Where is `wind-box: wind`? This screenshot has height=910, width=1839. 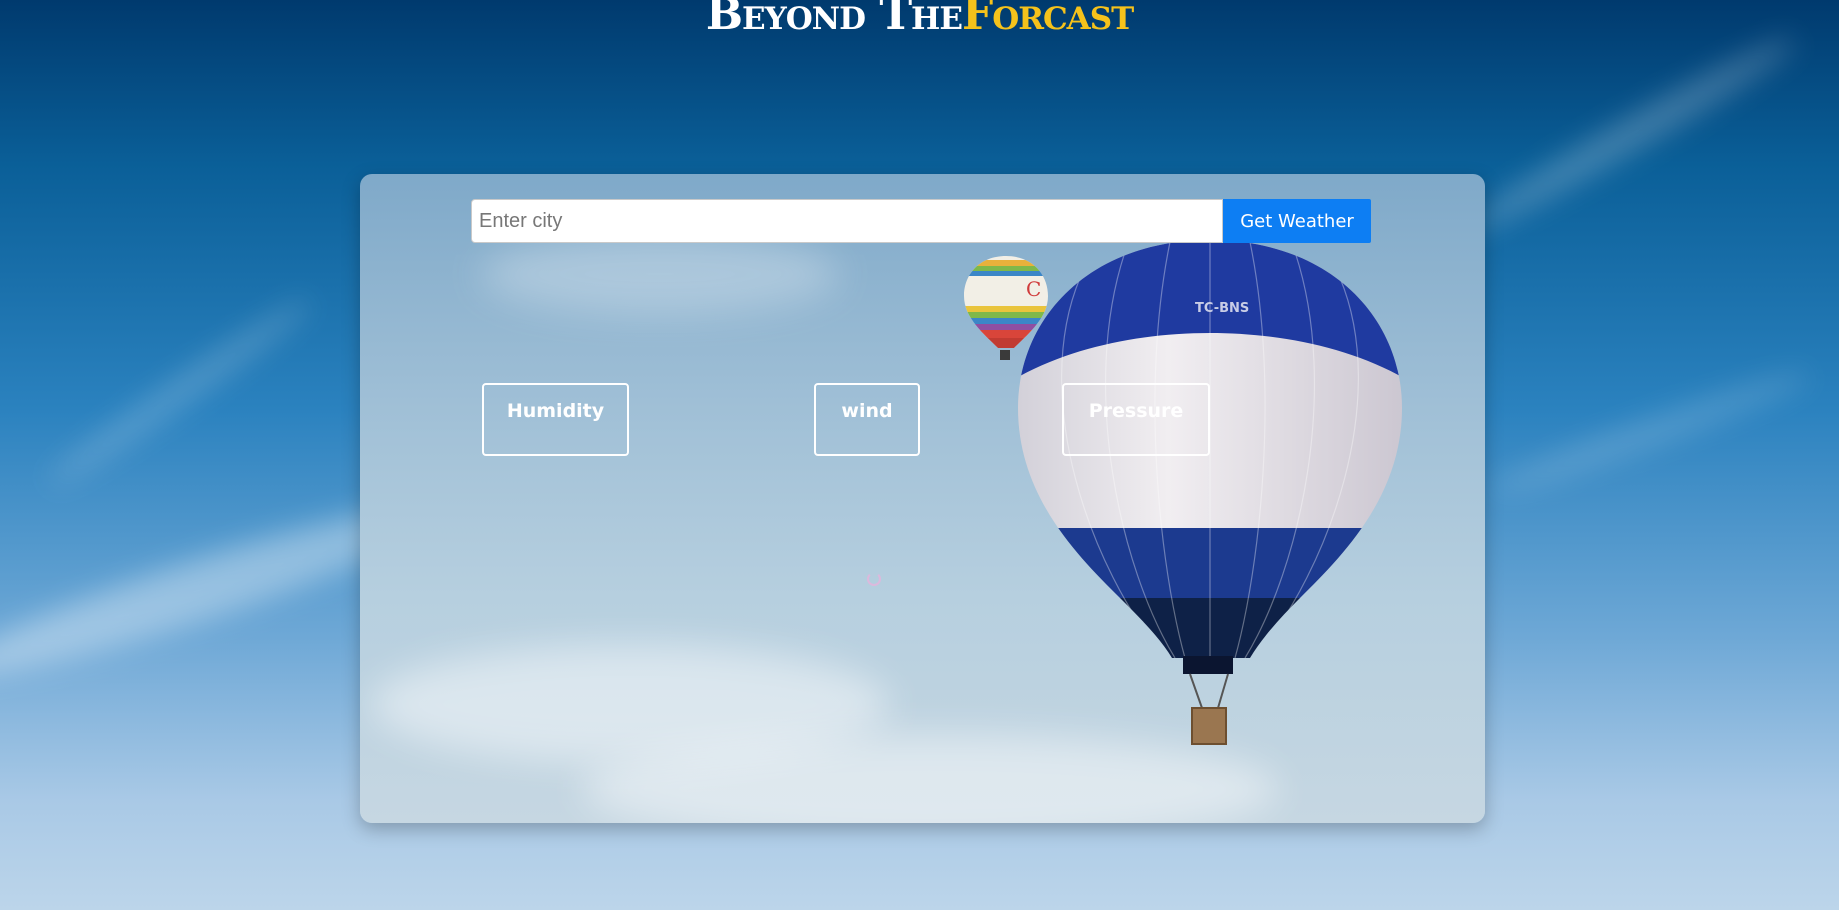 wind-box: wind is located at coordinates (867, 419).